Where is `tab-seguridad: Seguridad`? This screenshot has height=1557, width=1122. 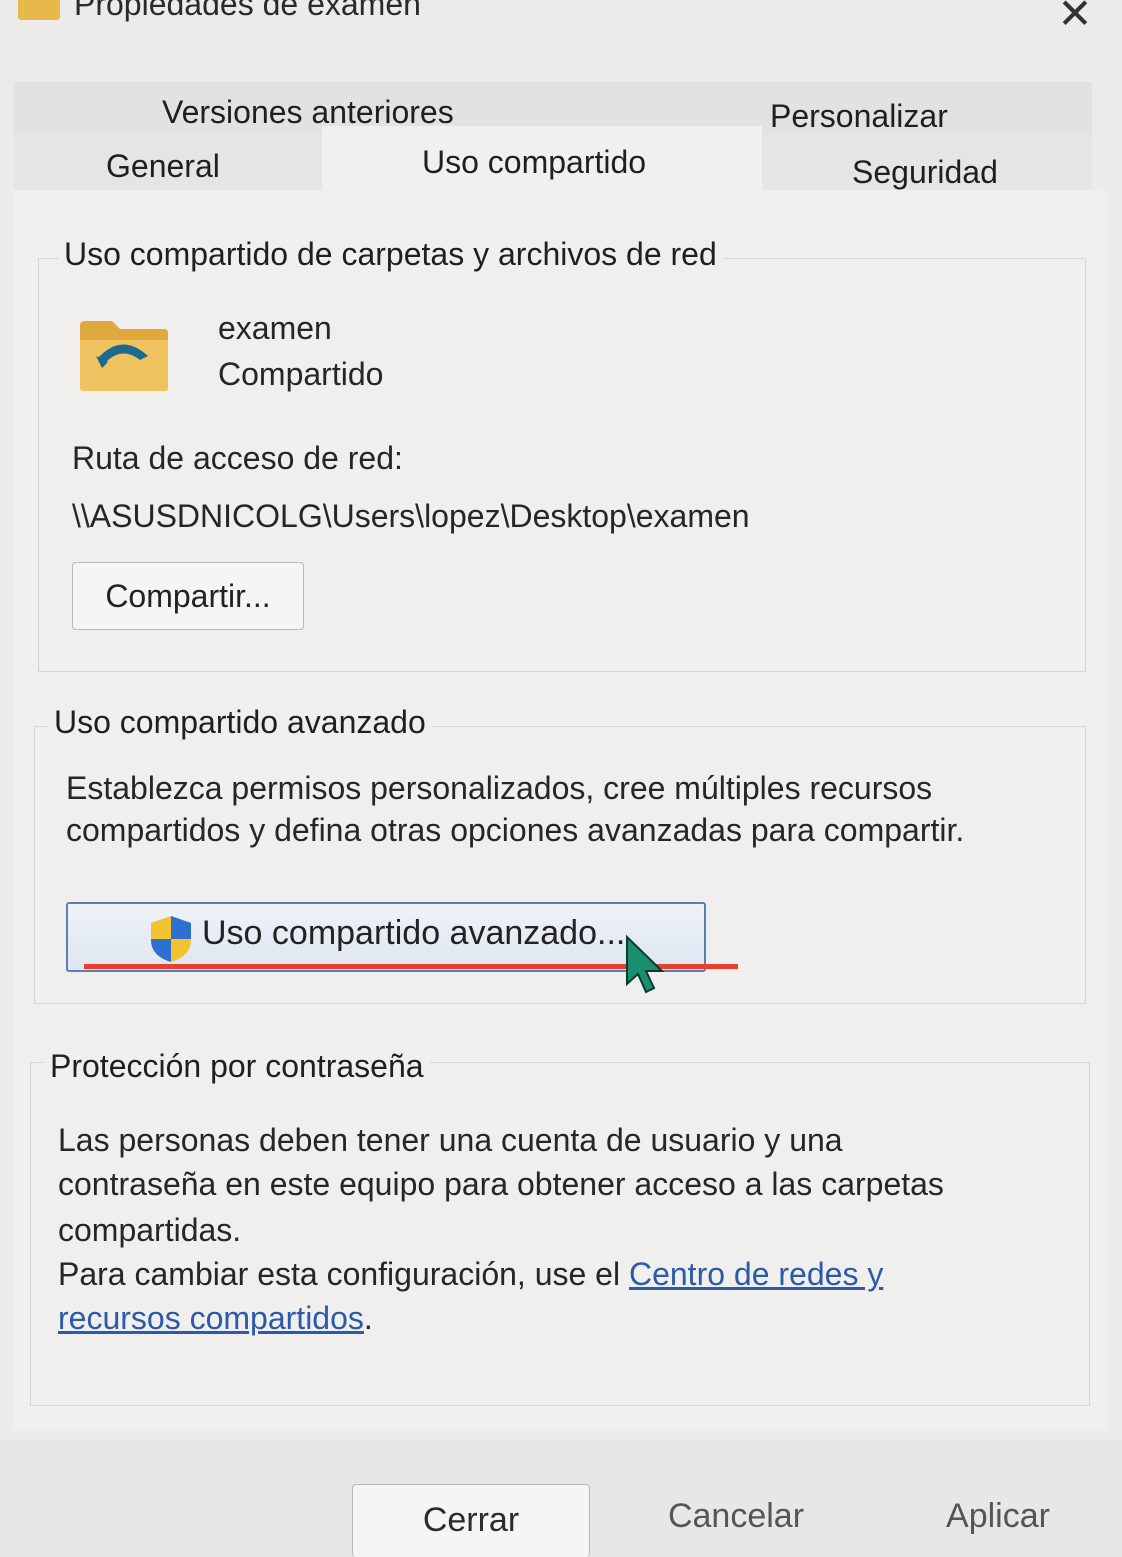
tab-seguridad: Seguridad is located at coordinates (925, 172).